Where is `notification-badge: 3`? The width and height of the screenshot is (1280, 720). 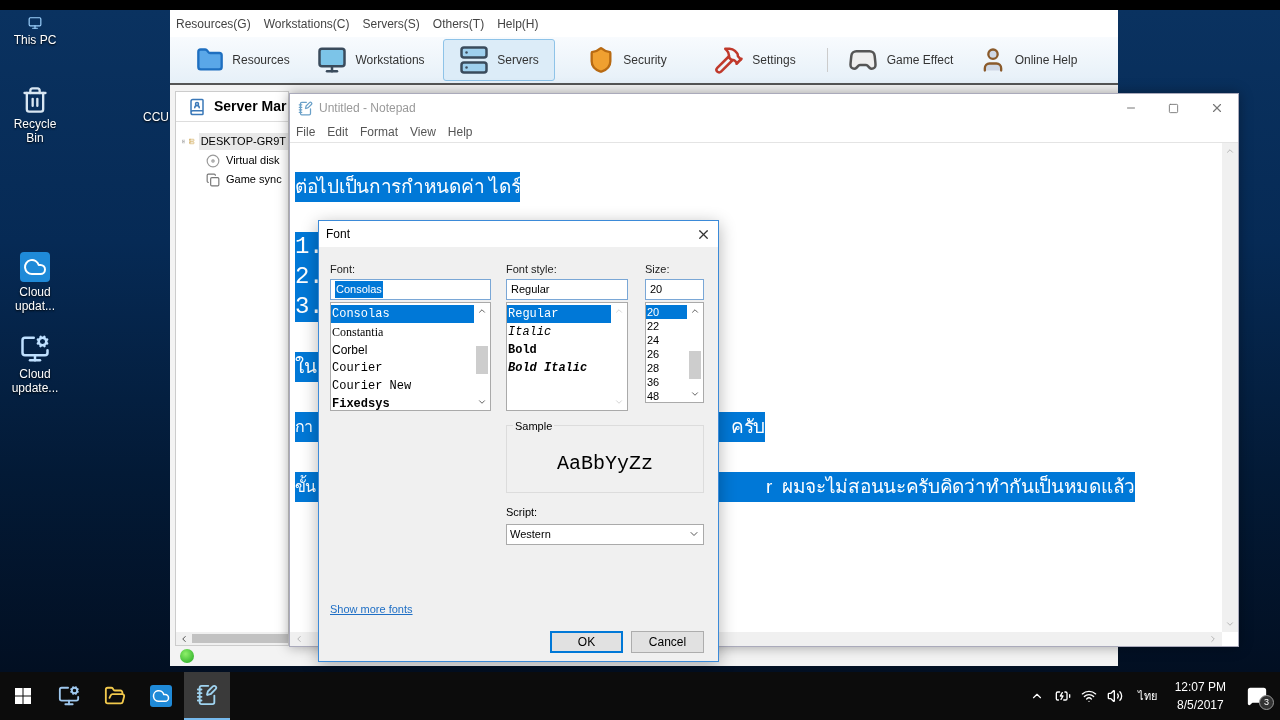
notification-badge: 3 is located at coordinates (1266, 702).